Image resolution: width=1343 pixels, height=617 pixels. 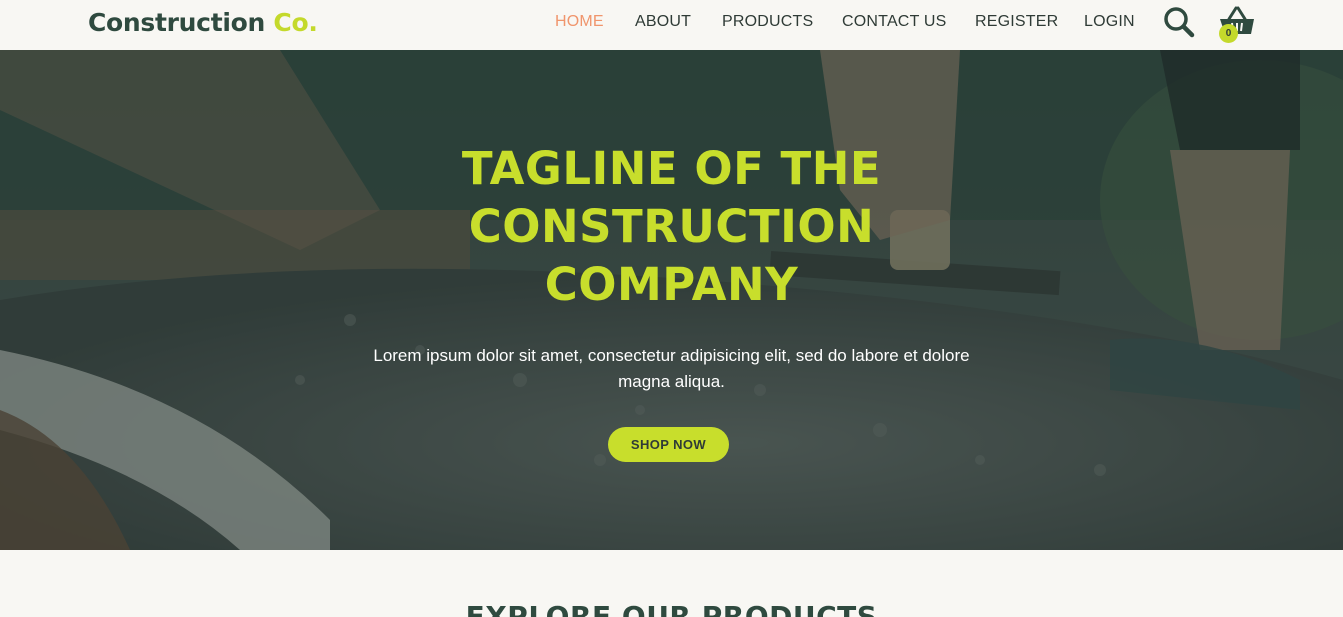 I want to click on nav-item-login: LOGIN, so click(x=1109, y=22).